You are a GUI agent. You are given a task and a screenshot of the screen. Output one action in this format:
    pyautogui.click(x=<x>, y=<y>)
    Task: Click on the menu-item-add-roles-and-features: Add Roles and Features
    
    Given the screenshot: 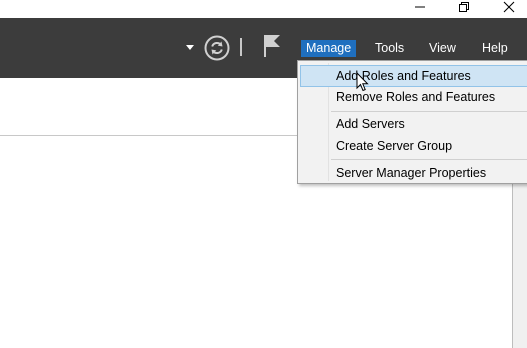 What is the action you would take?
    pyautogui.click(x=413, y=76)
    